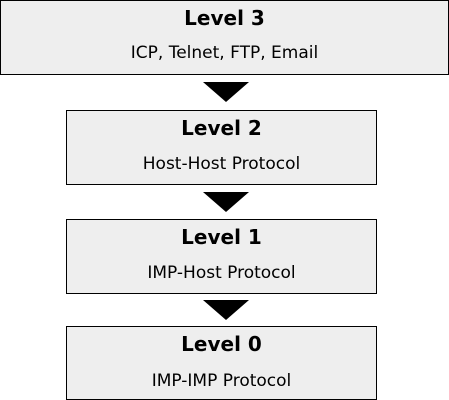 This screenshot has height=400, width=449. I want to click on level-3-protocols: ICP, Telnet, FTP, Email, so click(224, 53).